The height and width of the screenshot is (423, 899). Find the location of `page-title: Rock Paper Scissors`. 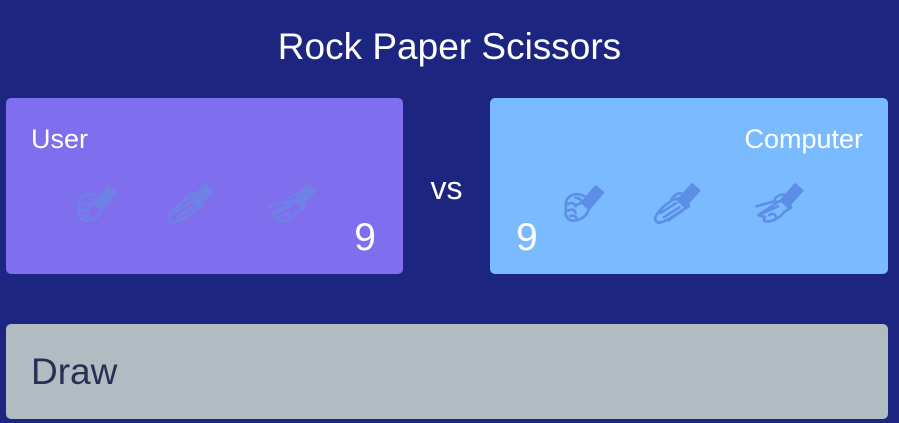

page-title: Rock Paper Scissors is located at coordinates (449, 46).